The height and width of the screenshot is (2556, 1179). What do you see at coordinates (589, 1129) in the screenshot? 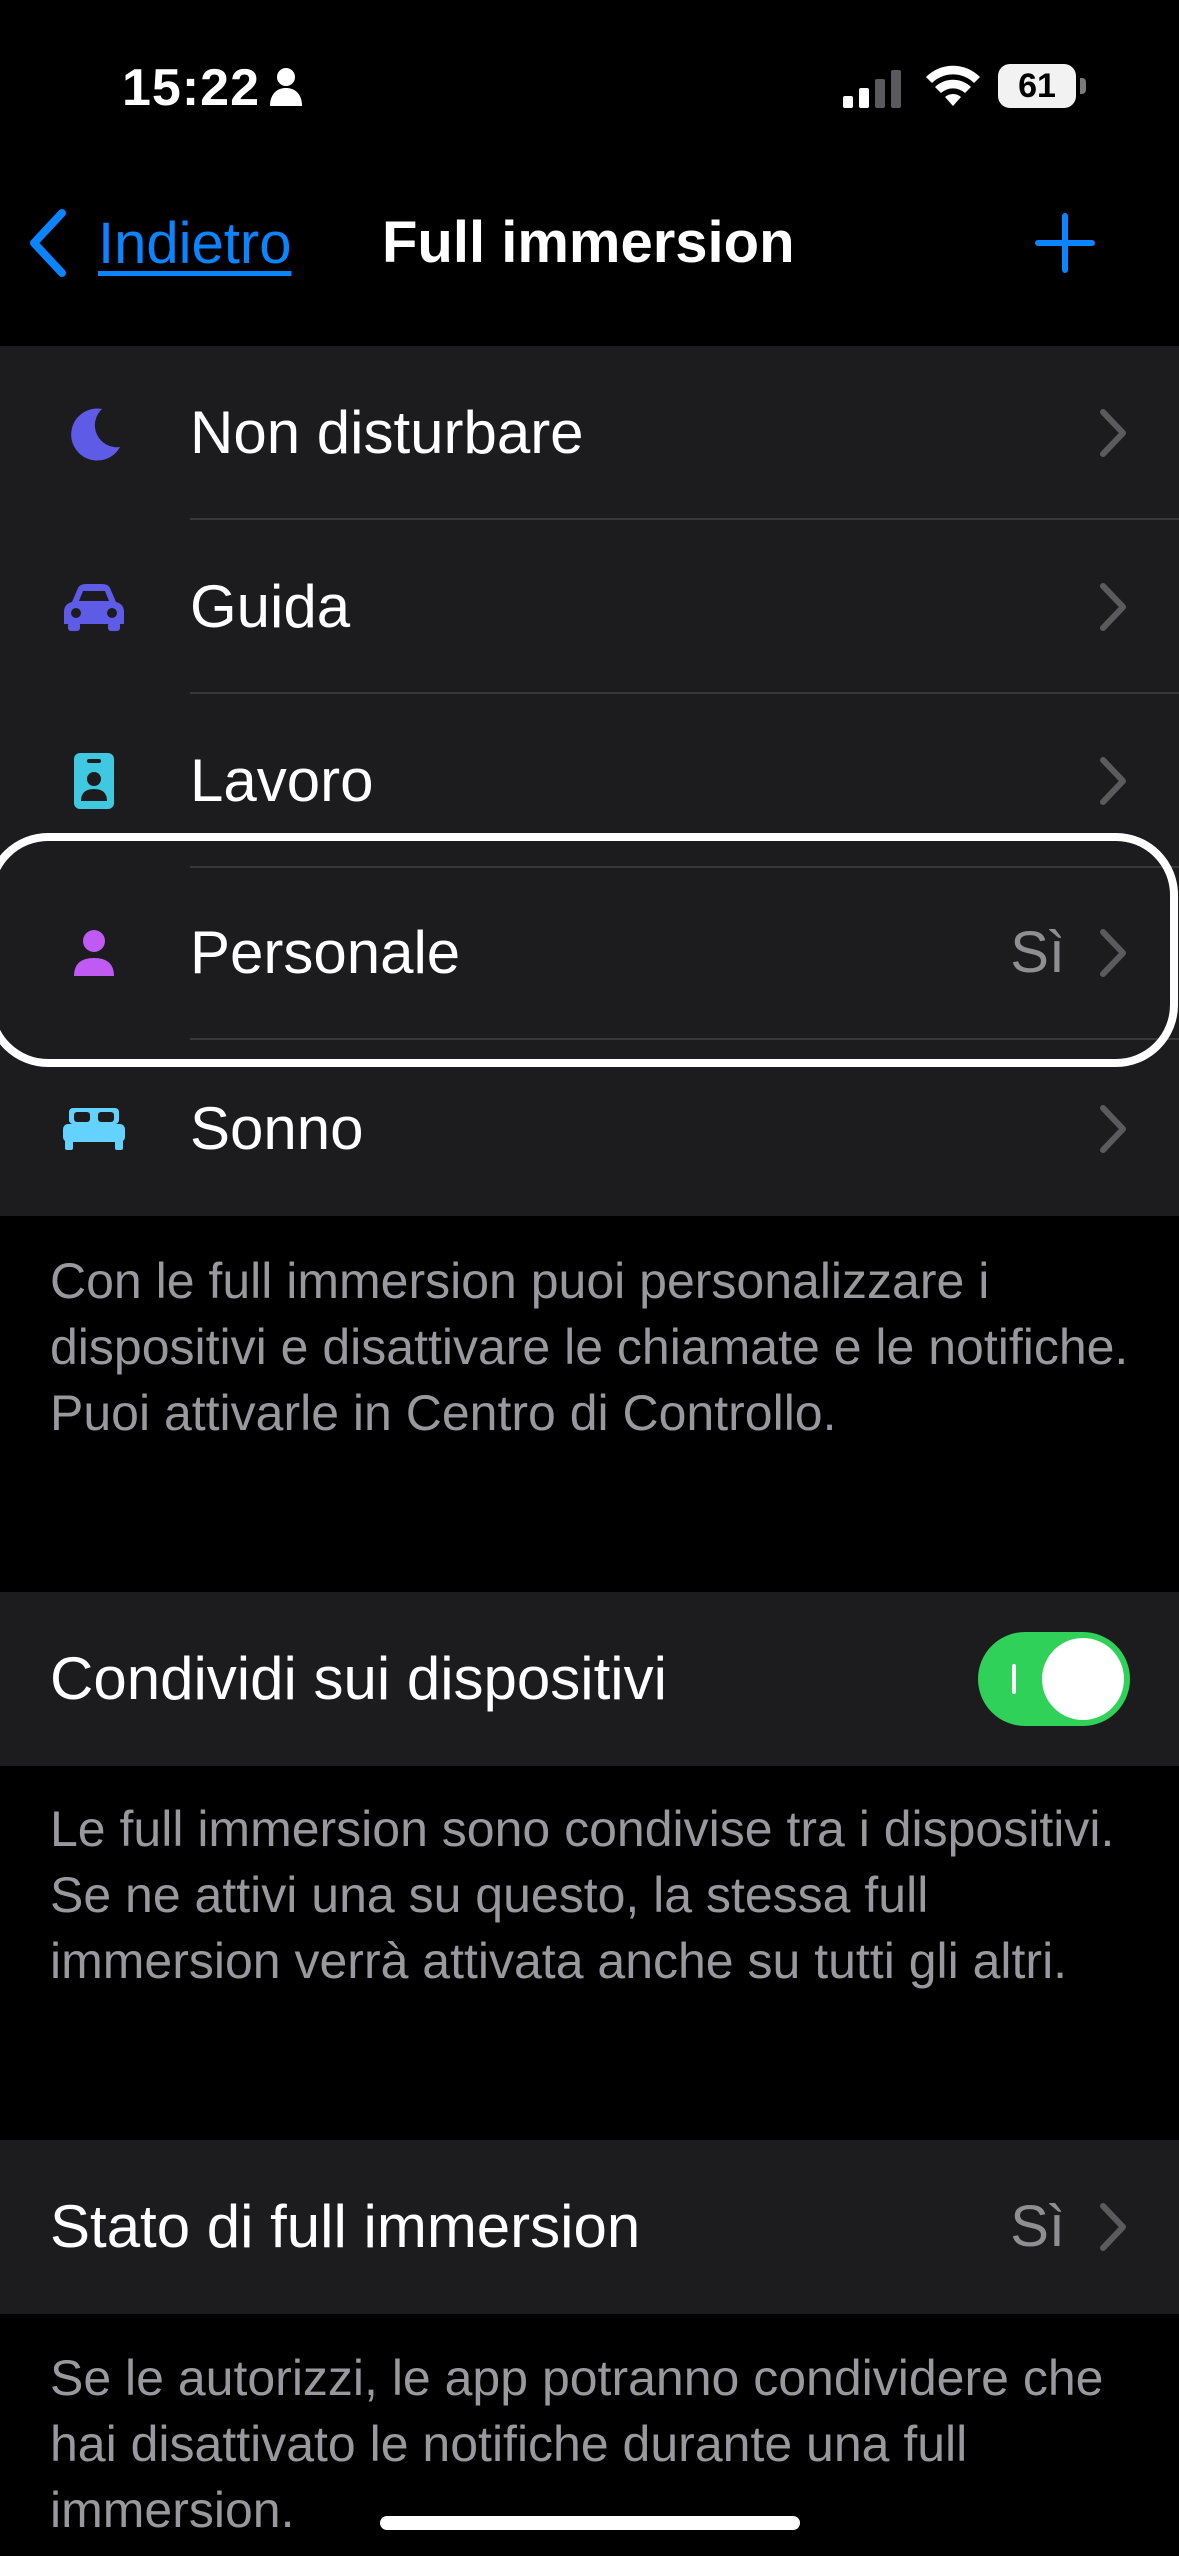
I see `focus-row-sonno: Sonno` at bounding box center [589, 1129].